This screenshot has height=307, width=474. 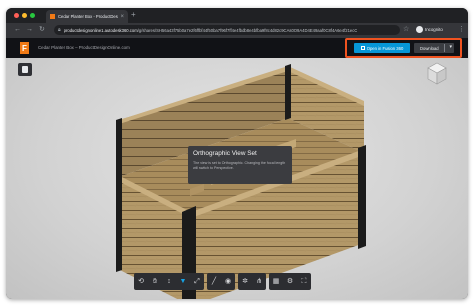 I want to click on fusion-favicon-icon, so click(x=52, y=16).